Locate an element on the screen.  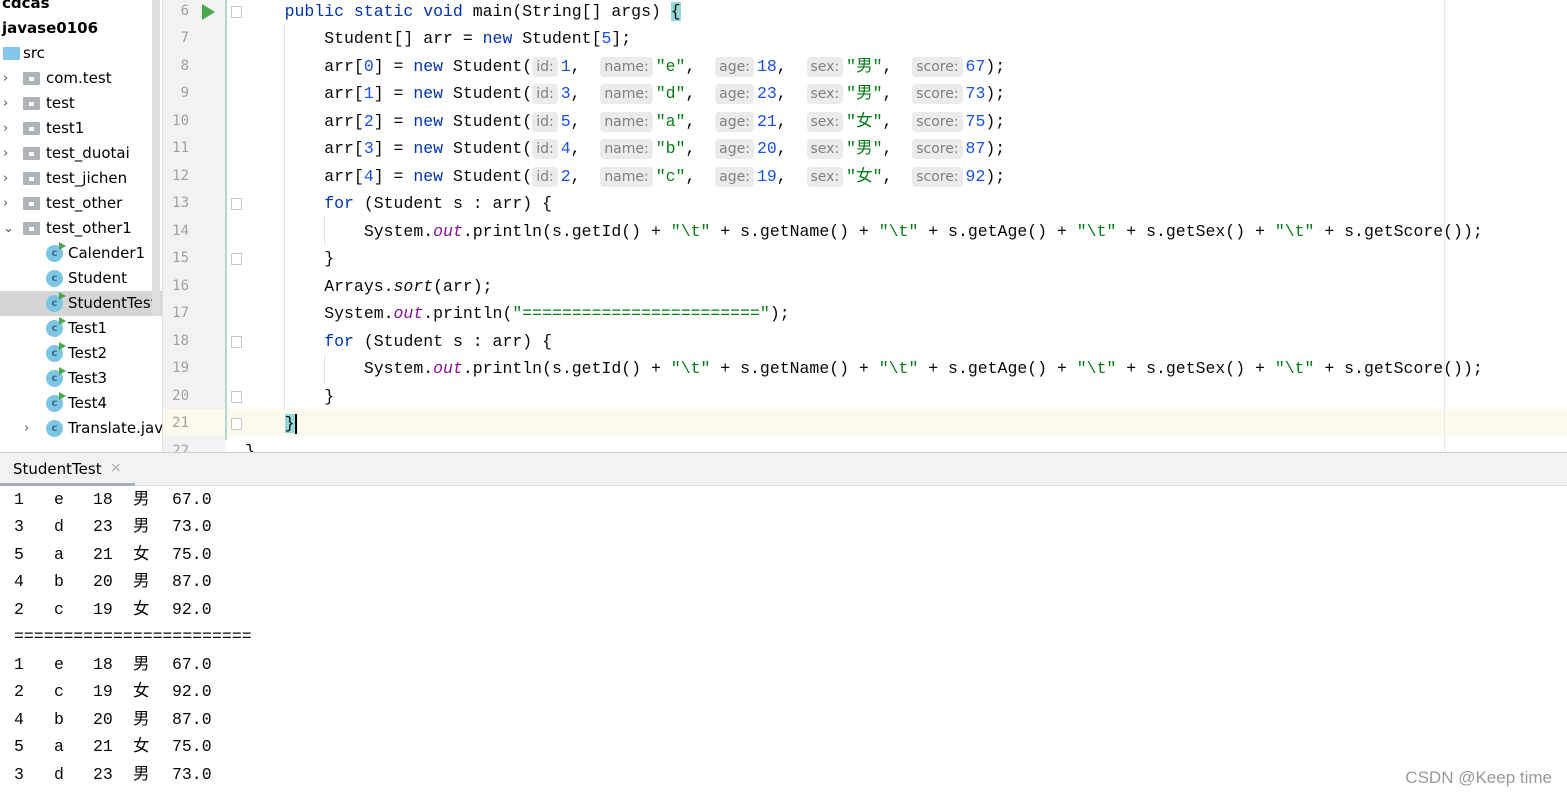
console-cell: ======================== is located at coordinates (133, 636).